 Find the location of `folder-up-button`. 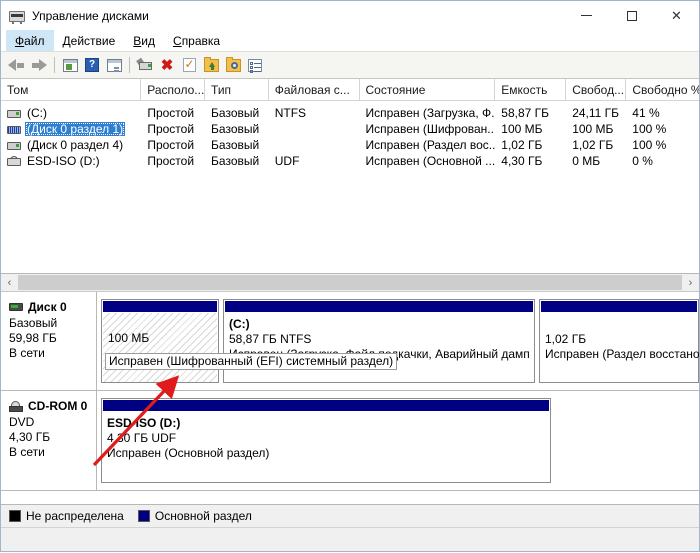

folder-up-button is located at coordinates (211, 65).